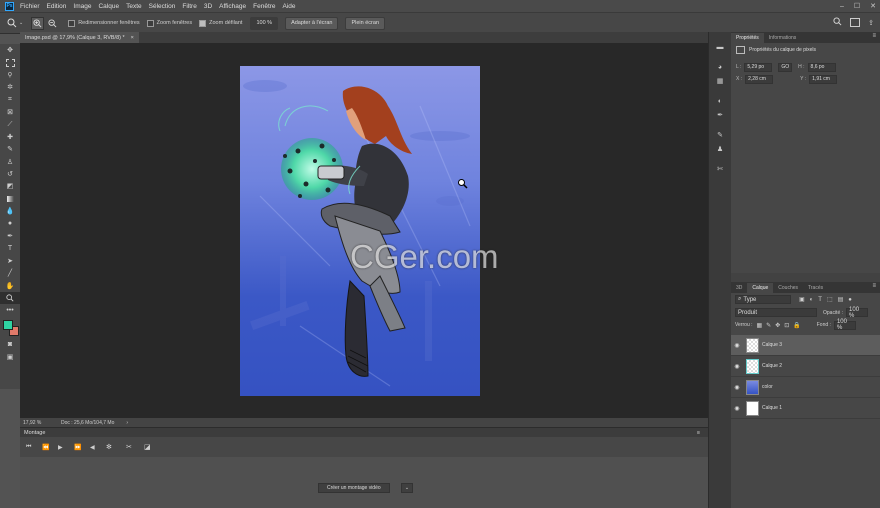 The width and height of the screenshot is (880, 508). I want to click on menu-edition: Edition, so click(57, 6).